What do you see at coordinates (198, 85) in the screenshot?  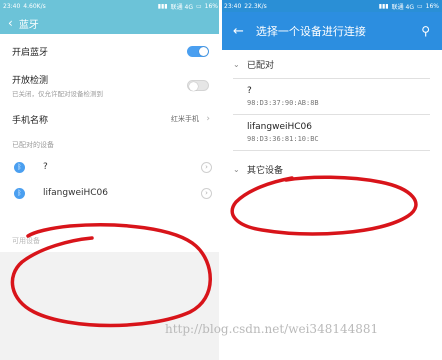 I see `visibility-switch` at bounding box center [198, 85].